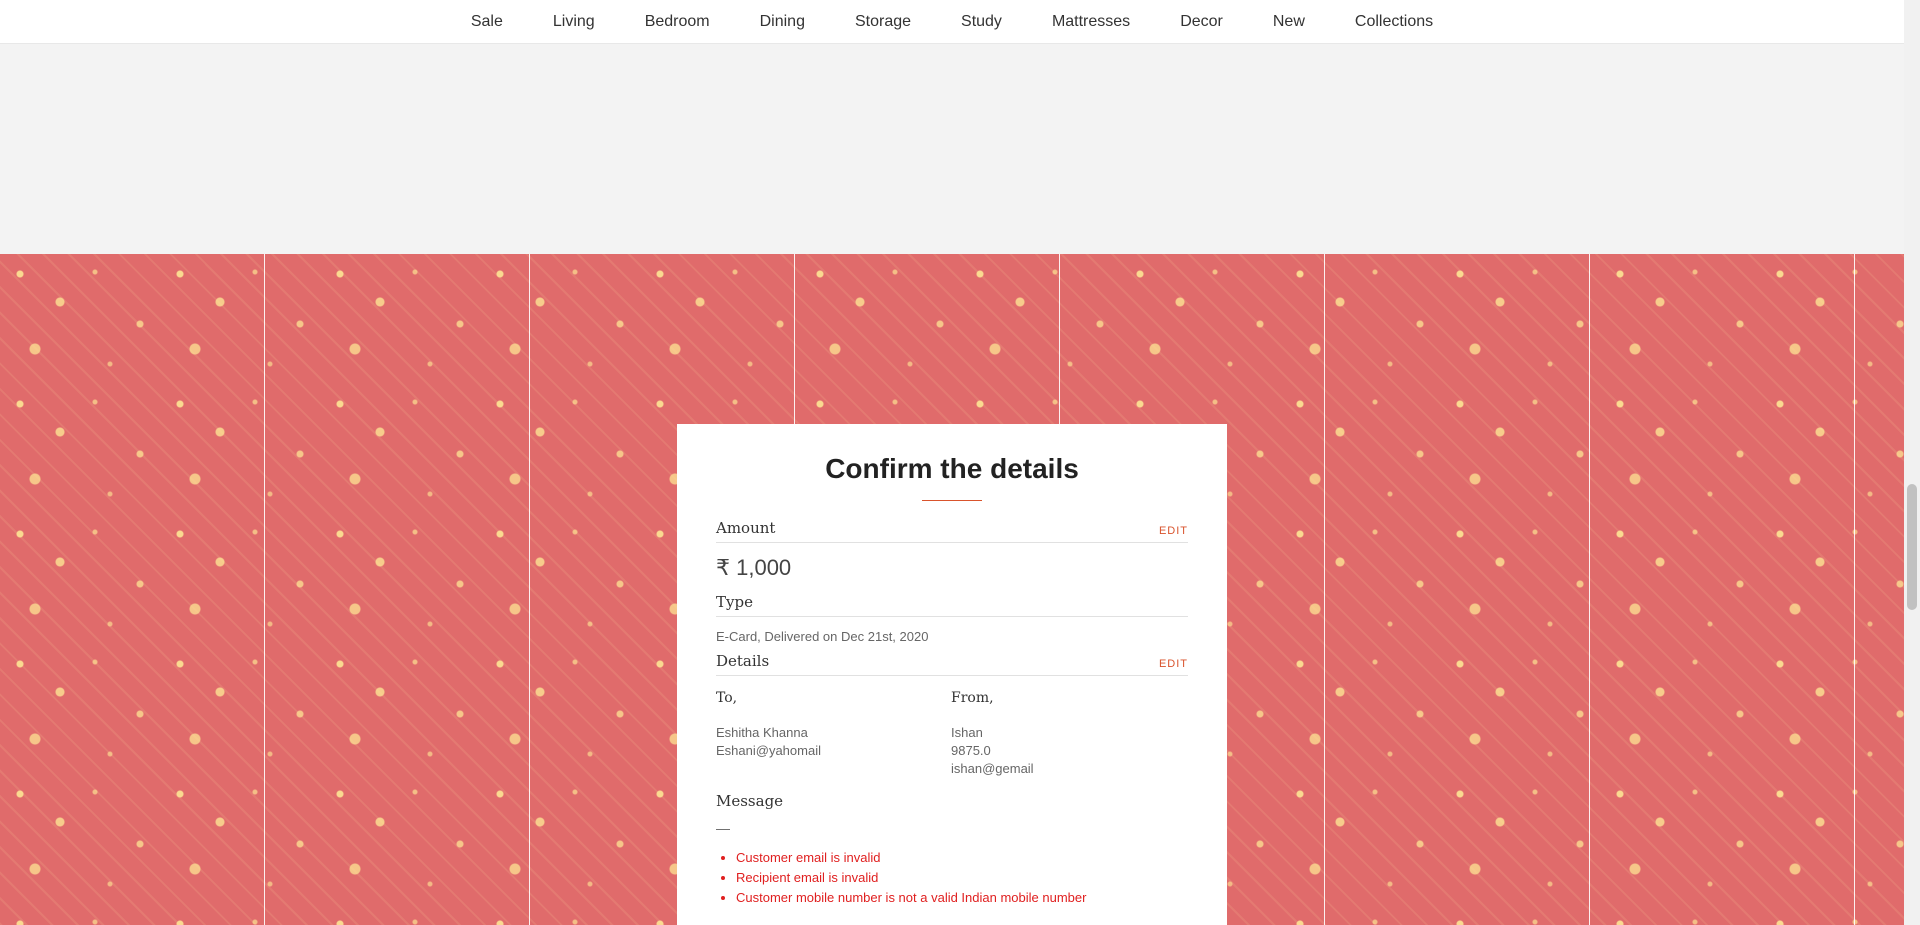  Describe the element at coordinates (1068, 734) in the screenshot. I see `sender-details: From, Ishan 9875.0 ishan@gemail` at that location.